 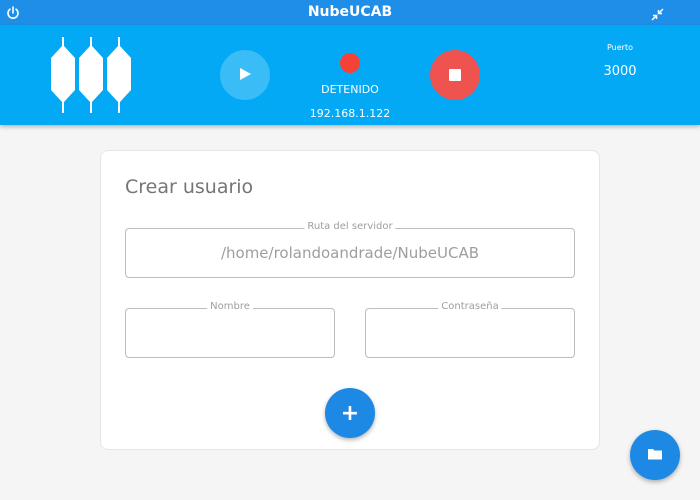 I want to click on password-input, so click(x=470, y=333).